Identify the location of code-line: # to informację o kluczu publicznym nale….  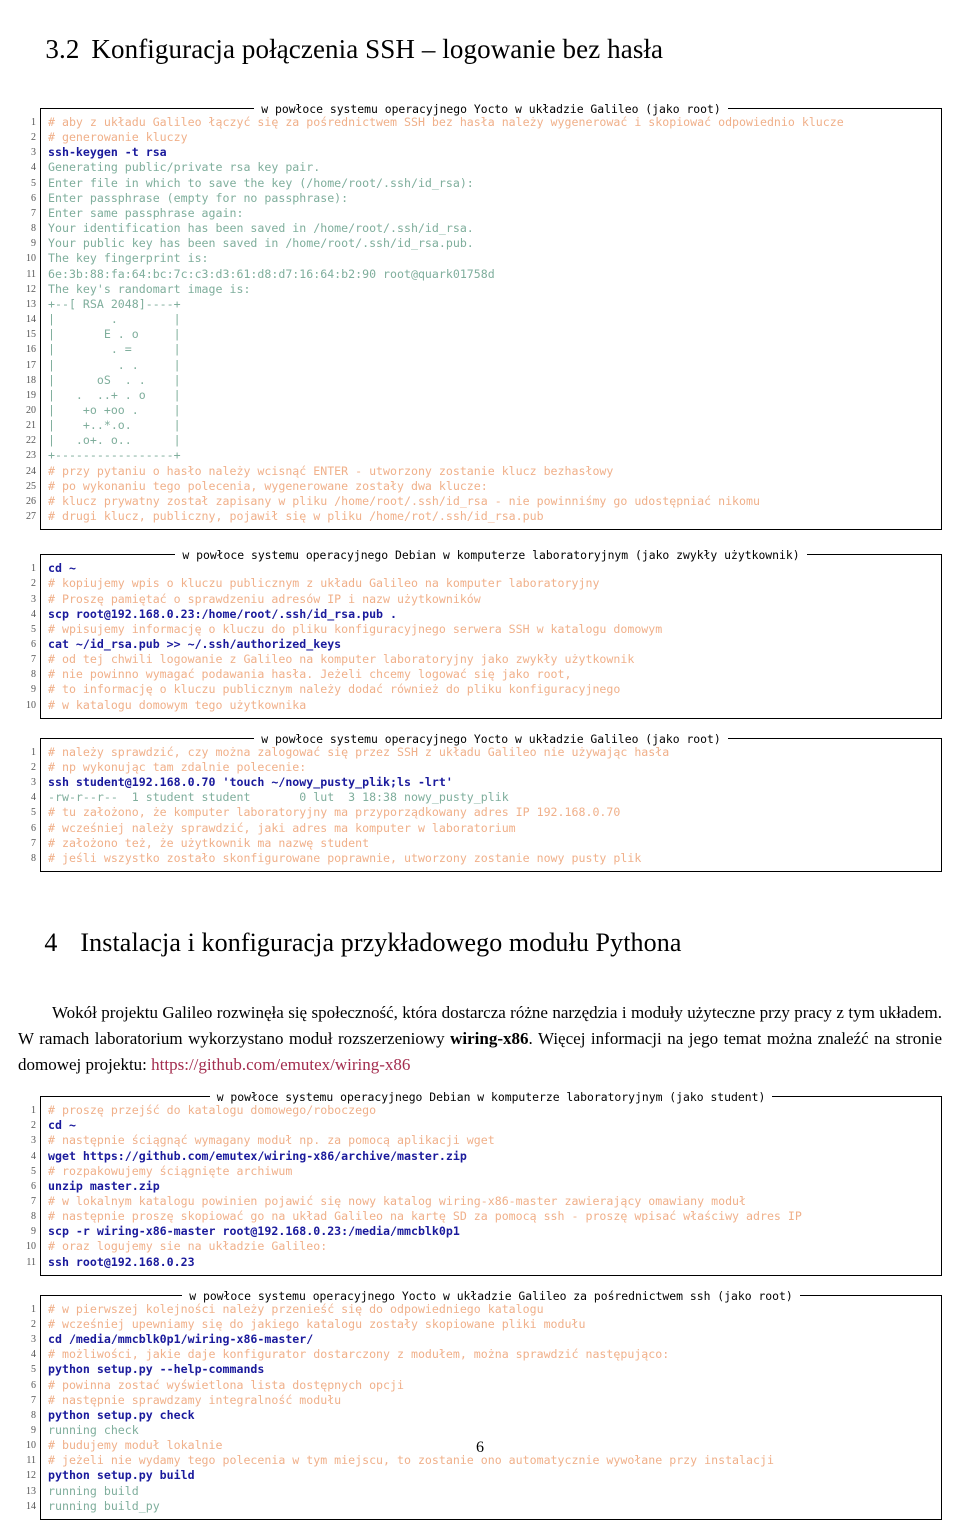
(334, 689).